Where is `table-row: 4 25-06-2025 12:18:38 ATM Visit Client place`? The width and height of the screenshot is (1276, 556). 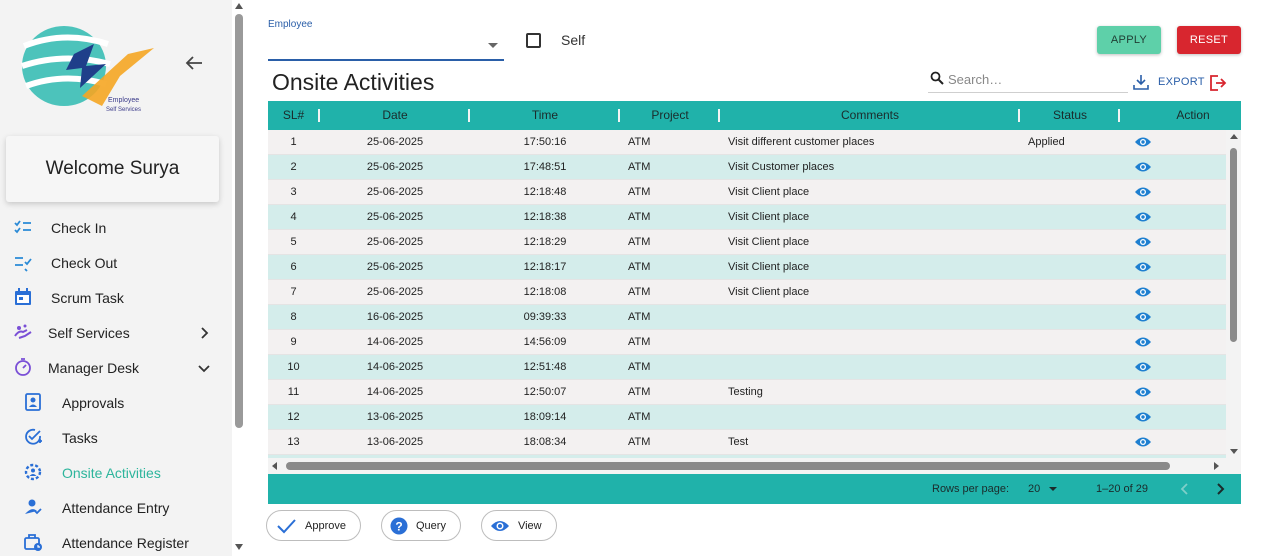
table-row: 4 25-06-2025 12:18:38 ATM Visit Client place is located at coordinates (747, 217).